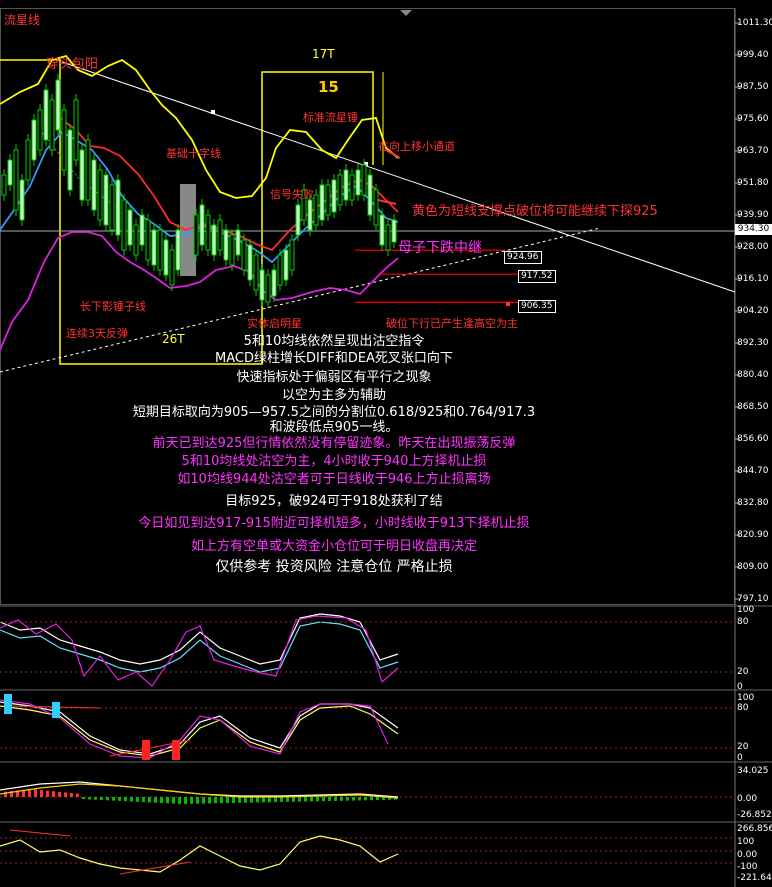 The width and height of the screenshot is (772, 887). I want to click on annotation-powei: 破位下行已产生逢高空为主, so click(452, 323).